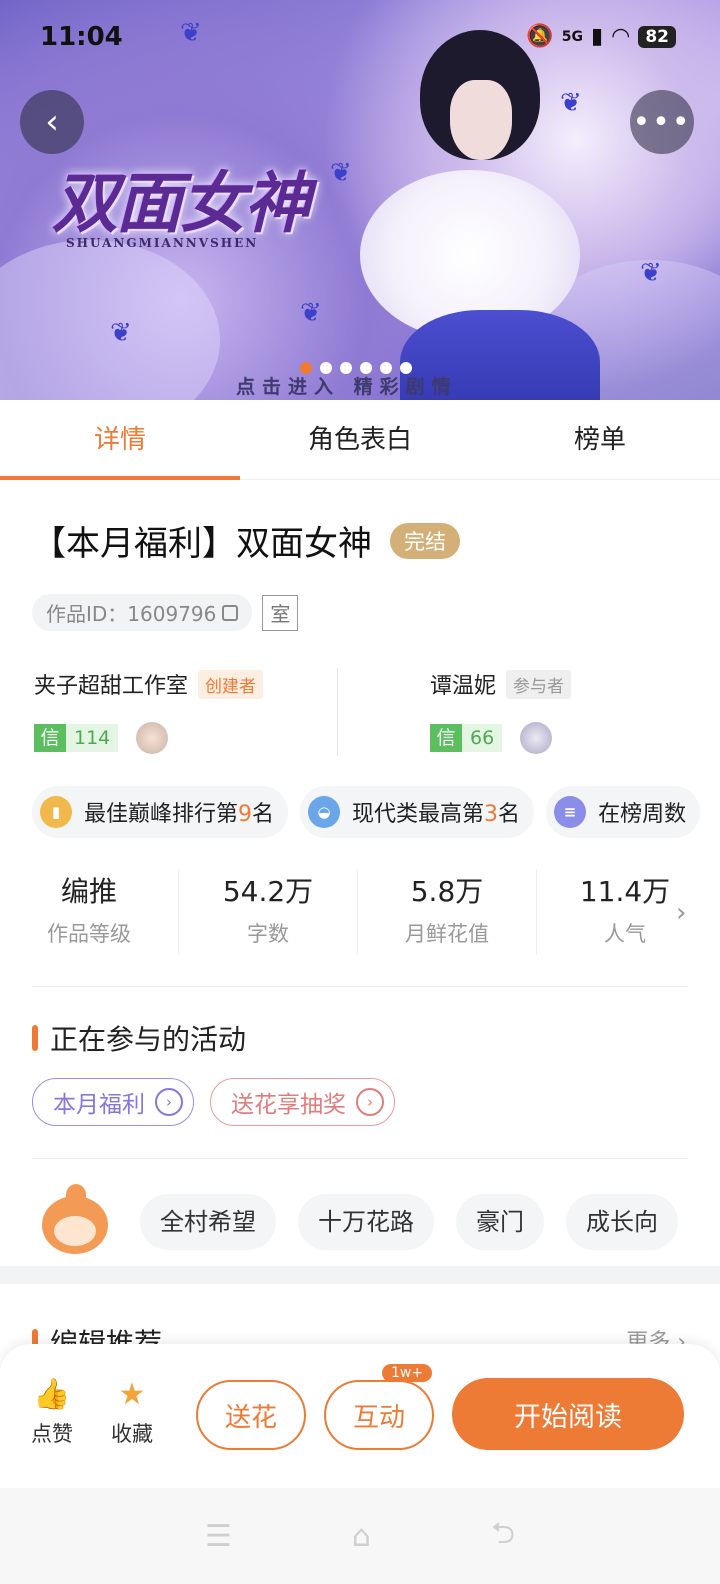  I want to click on work-title: 【本月福利】双面女神, so click(202, 544).